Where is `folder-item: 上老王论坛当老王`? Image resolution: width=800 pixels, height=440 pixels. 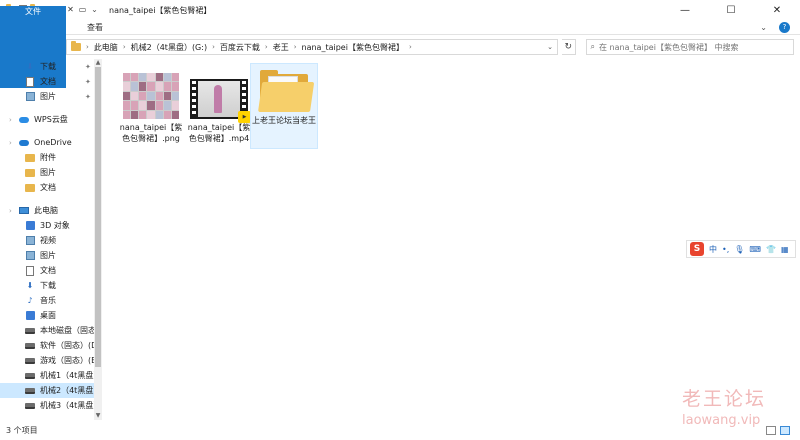 folder-item: 上老王论坛当老王 is located at coordinates (284, 106).